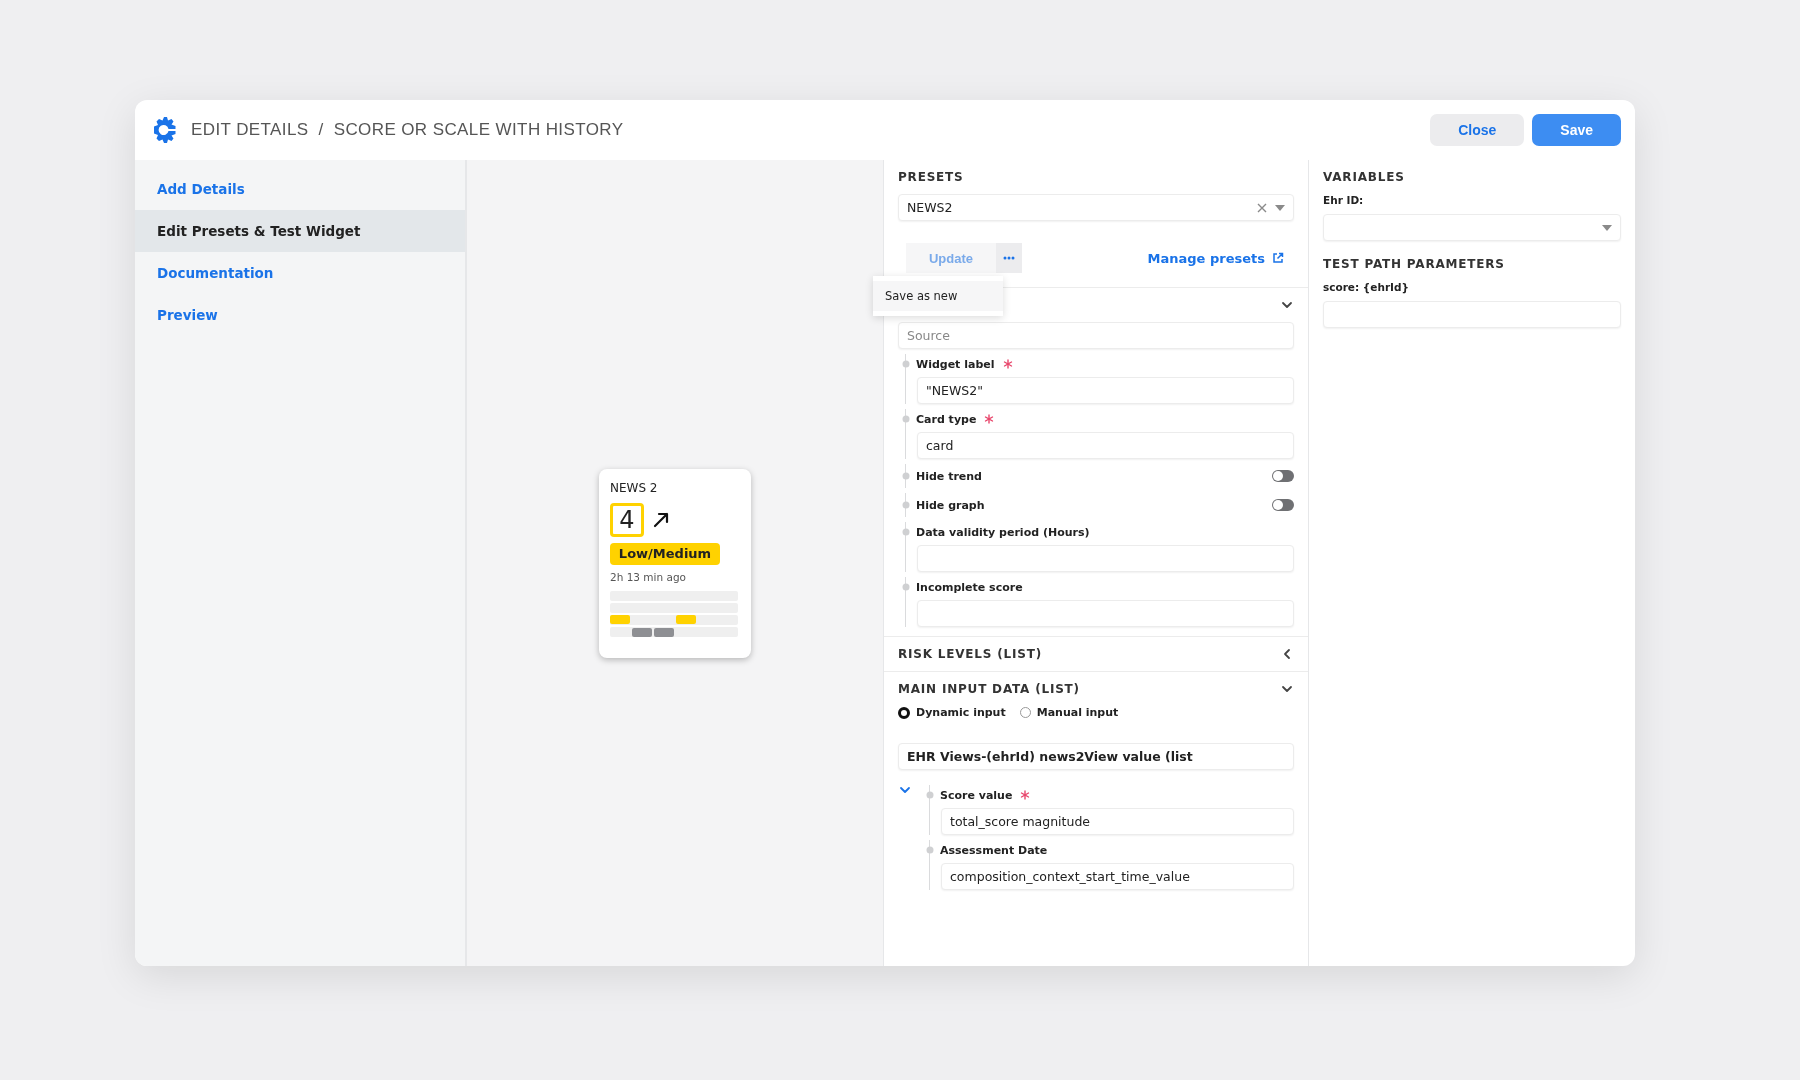  Describe the element at coordinates (300, 315) in the screenshot. I see `sidebar-item: Preview` at that location.